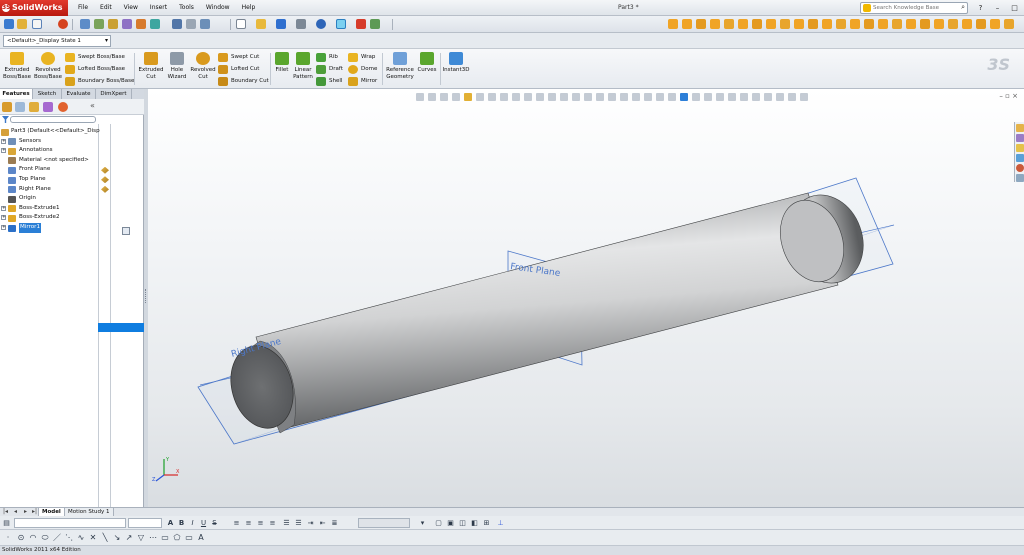 Image resolution: width=1024 pixels, height=555 pixels. What do you see at coordinates (145, 523) in the screenshot?
I see `font-size-dropdown` at bounding box center [145, 523].